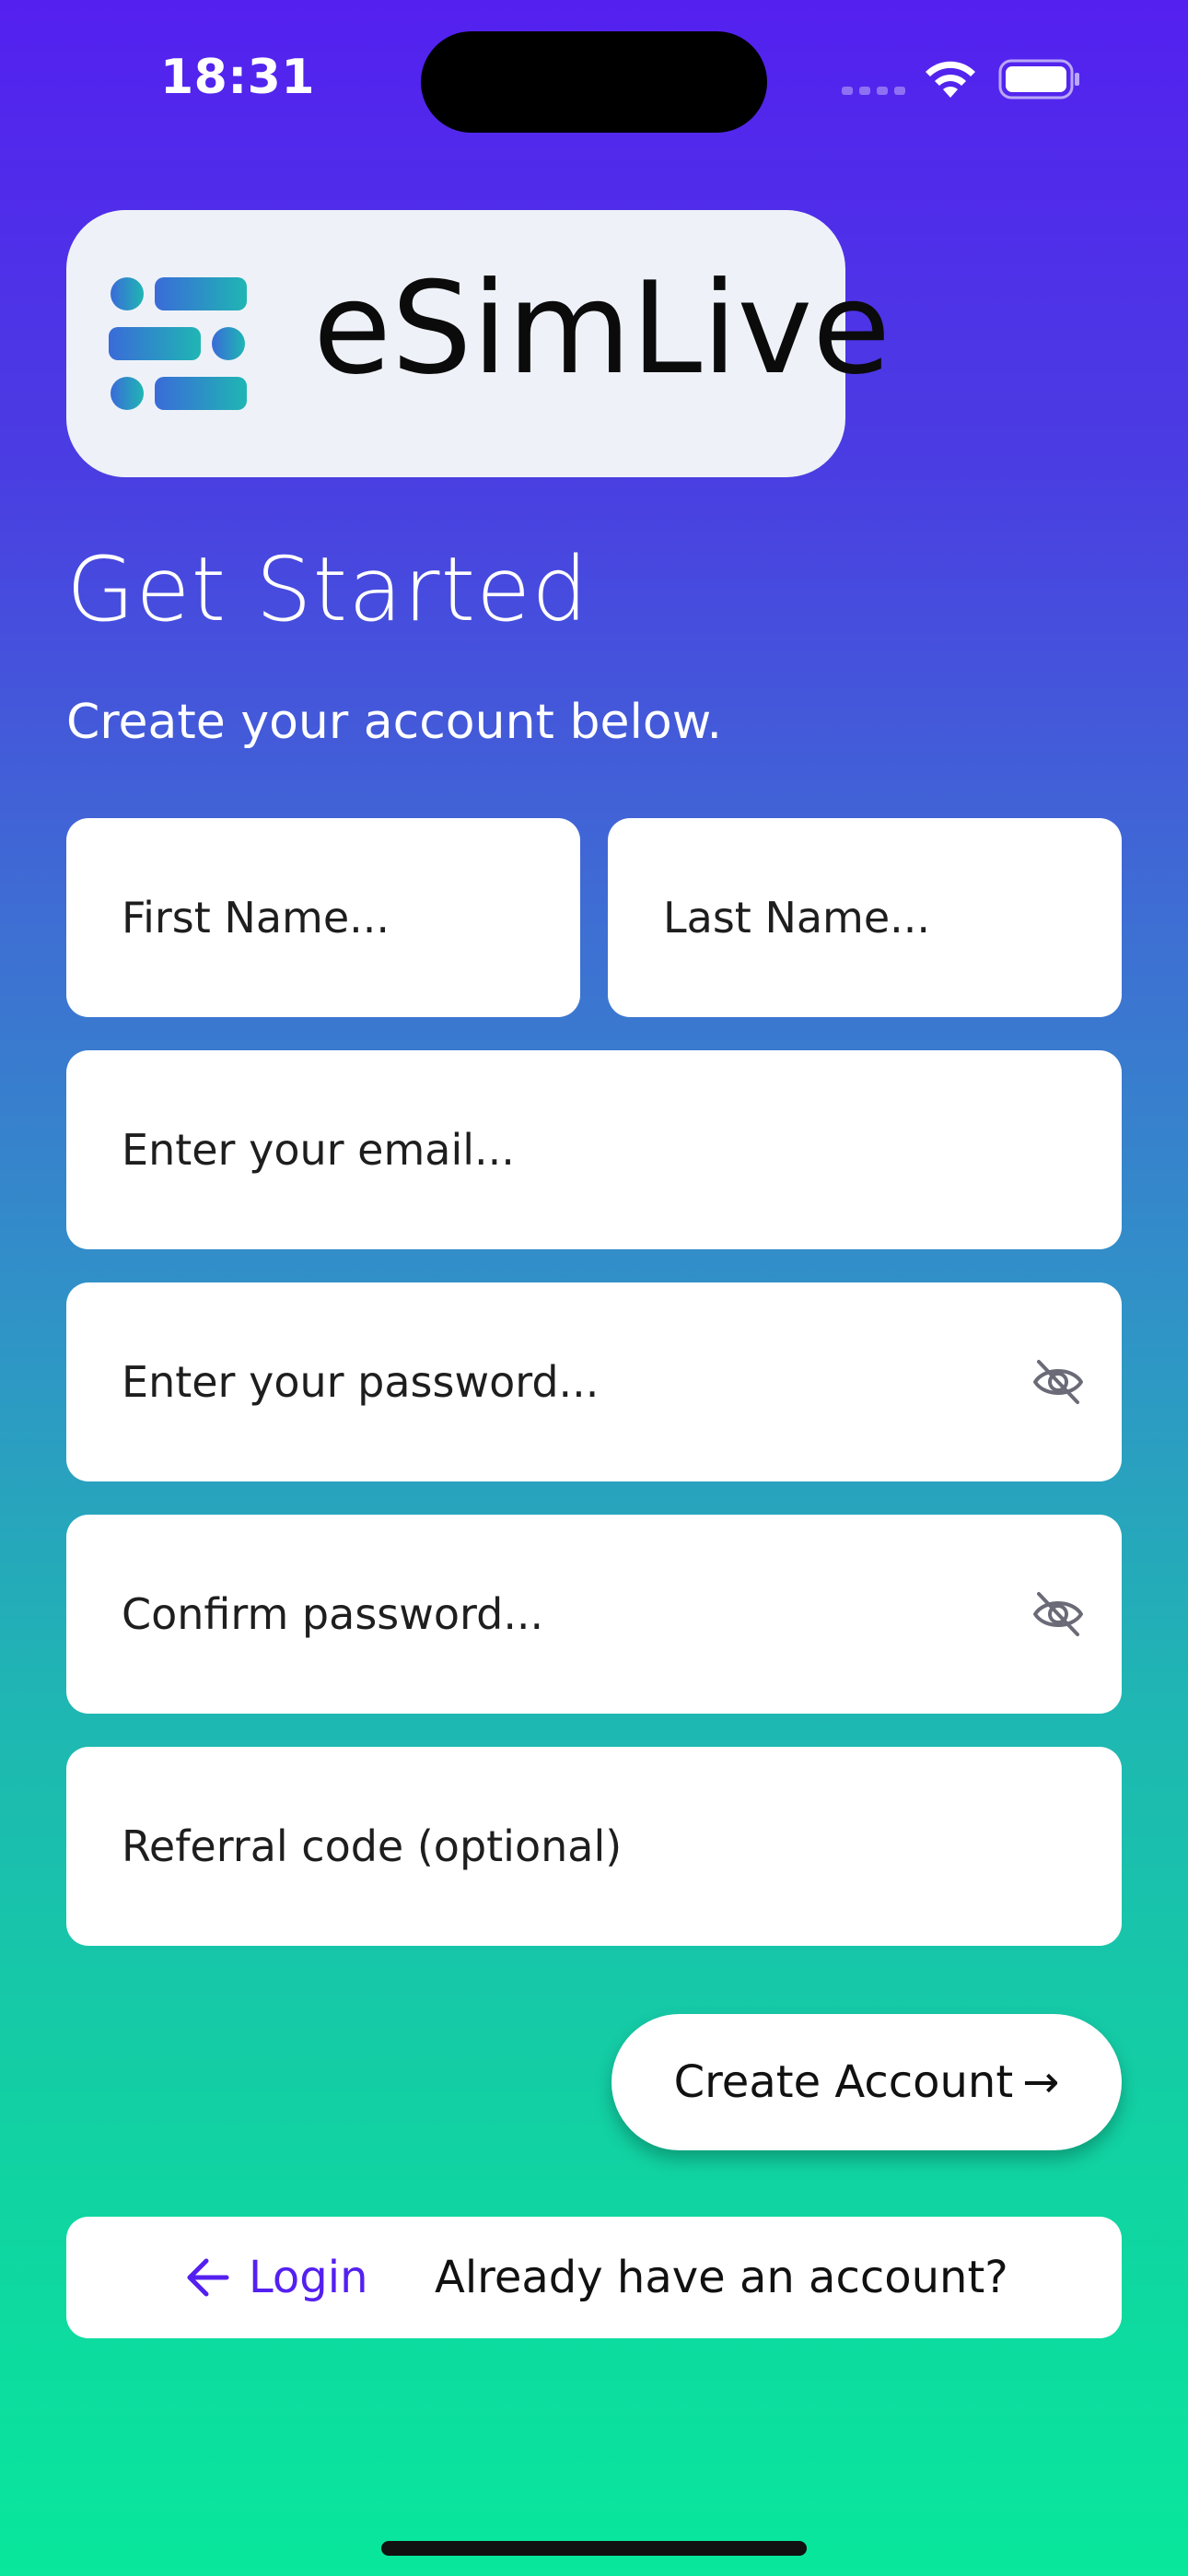 This screenshot has width=1188, height=2576. Describe the element at coordinates (309, 917) in the screenshot. I see `first-name-input` at that location.